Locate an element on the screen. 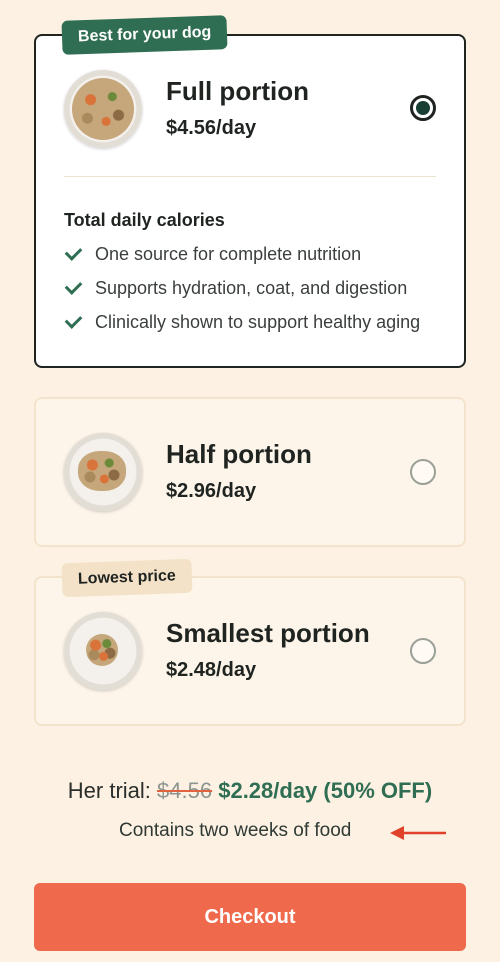 The height and width of the screenshot is (962, 500). trial-price-line: Her trial: $4.56 $2.28/day (50% OFF) is located at coordinates (250, 791).